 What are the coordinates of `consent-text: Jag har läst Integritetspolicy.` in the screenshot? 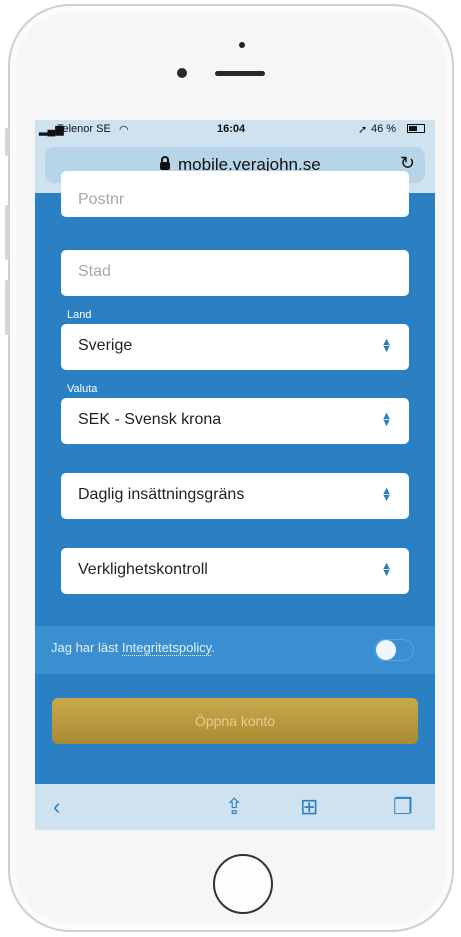 It's located at (133, 648).